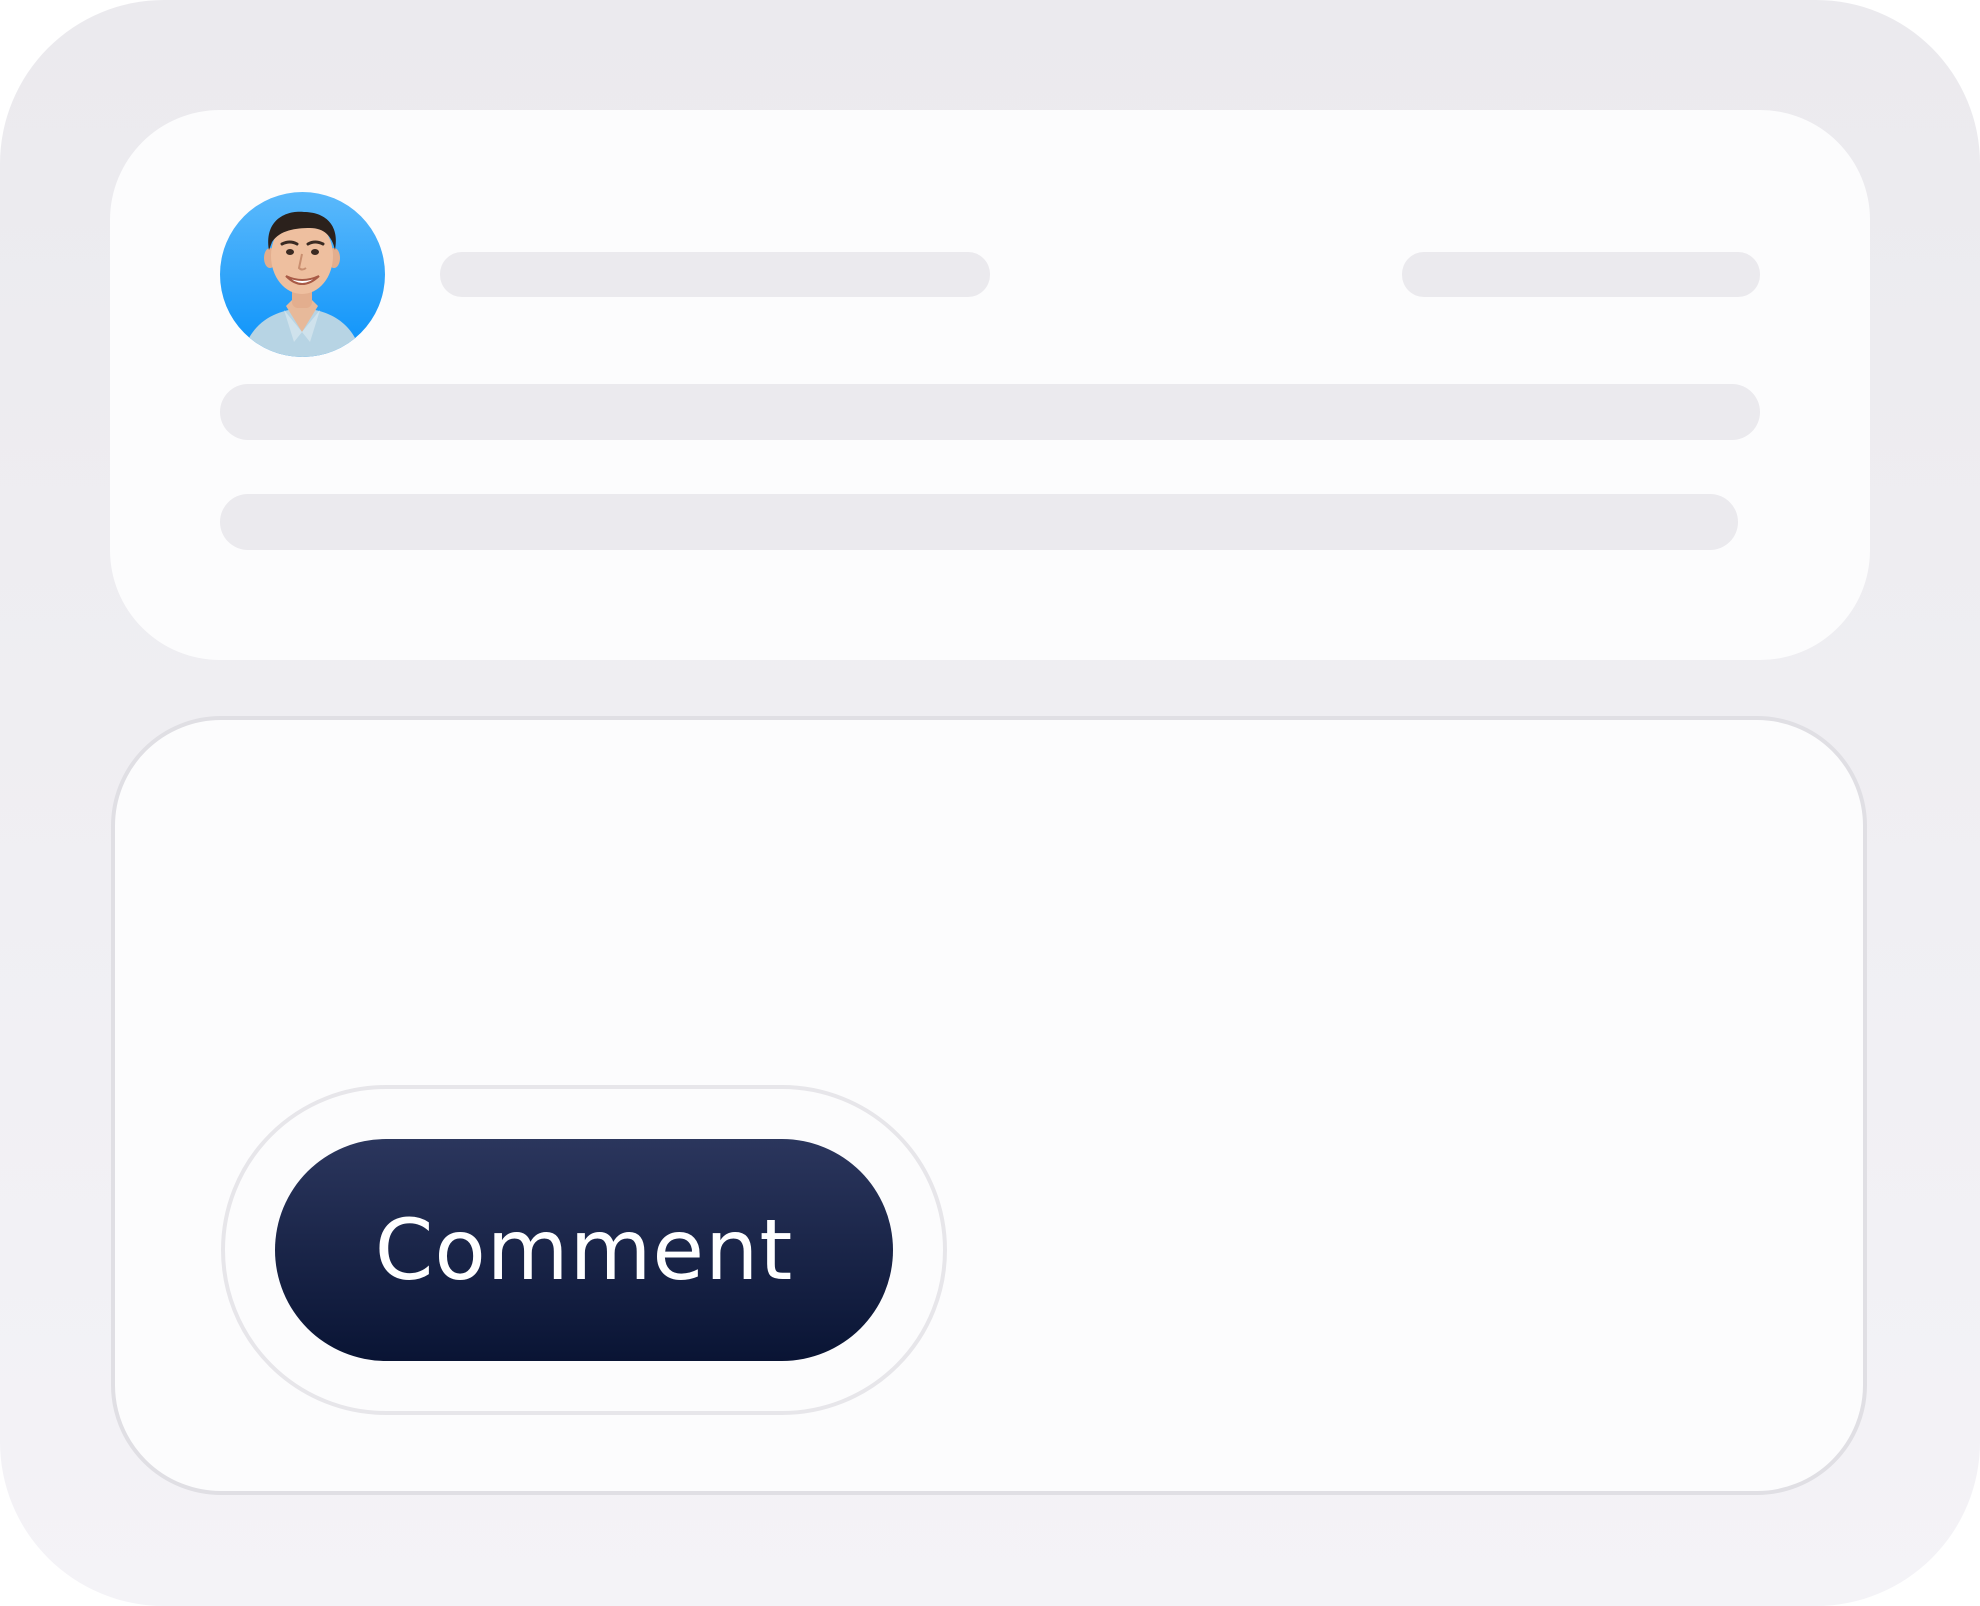  Describe the element at coordinates (715, 274) in the screenshot. I see `author-name-placeholder` at that location.